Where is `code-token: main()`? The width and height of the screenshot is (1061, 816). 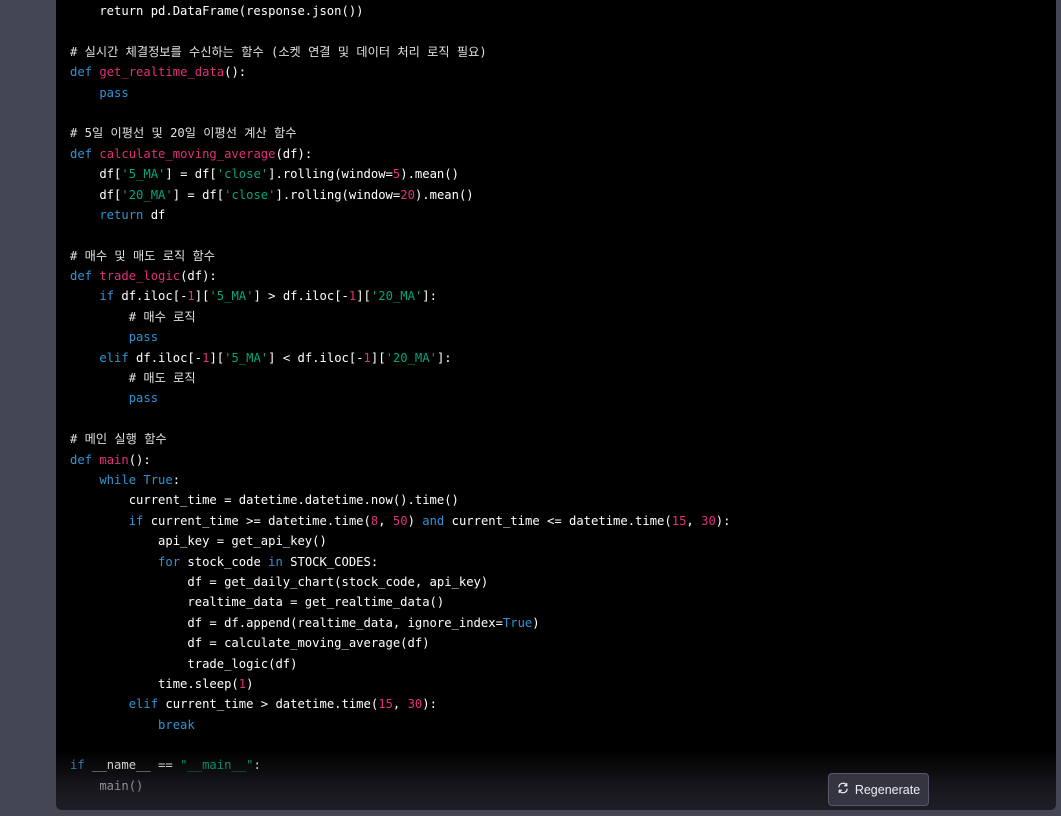 code-token: main() is located at coordinates (107, 785).